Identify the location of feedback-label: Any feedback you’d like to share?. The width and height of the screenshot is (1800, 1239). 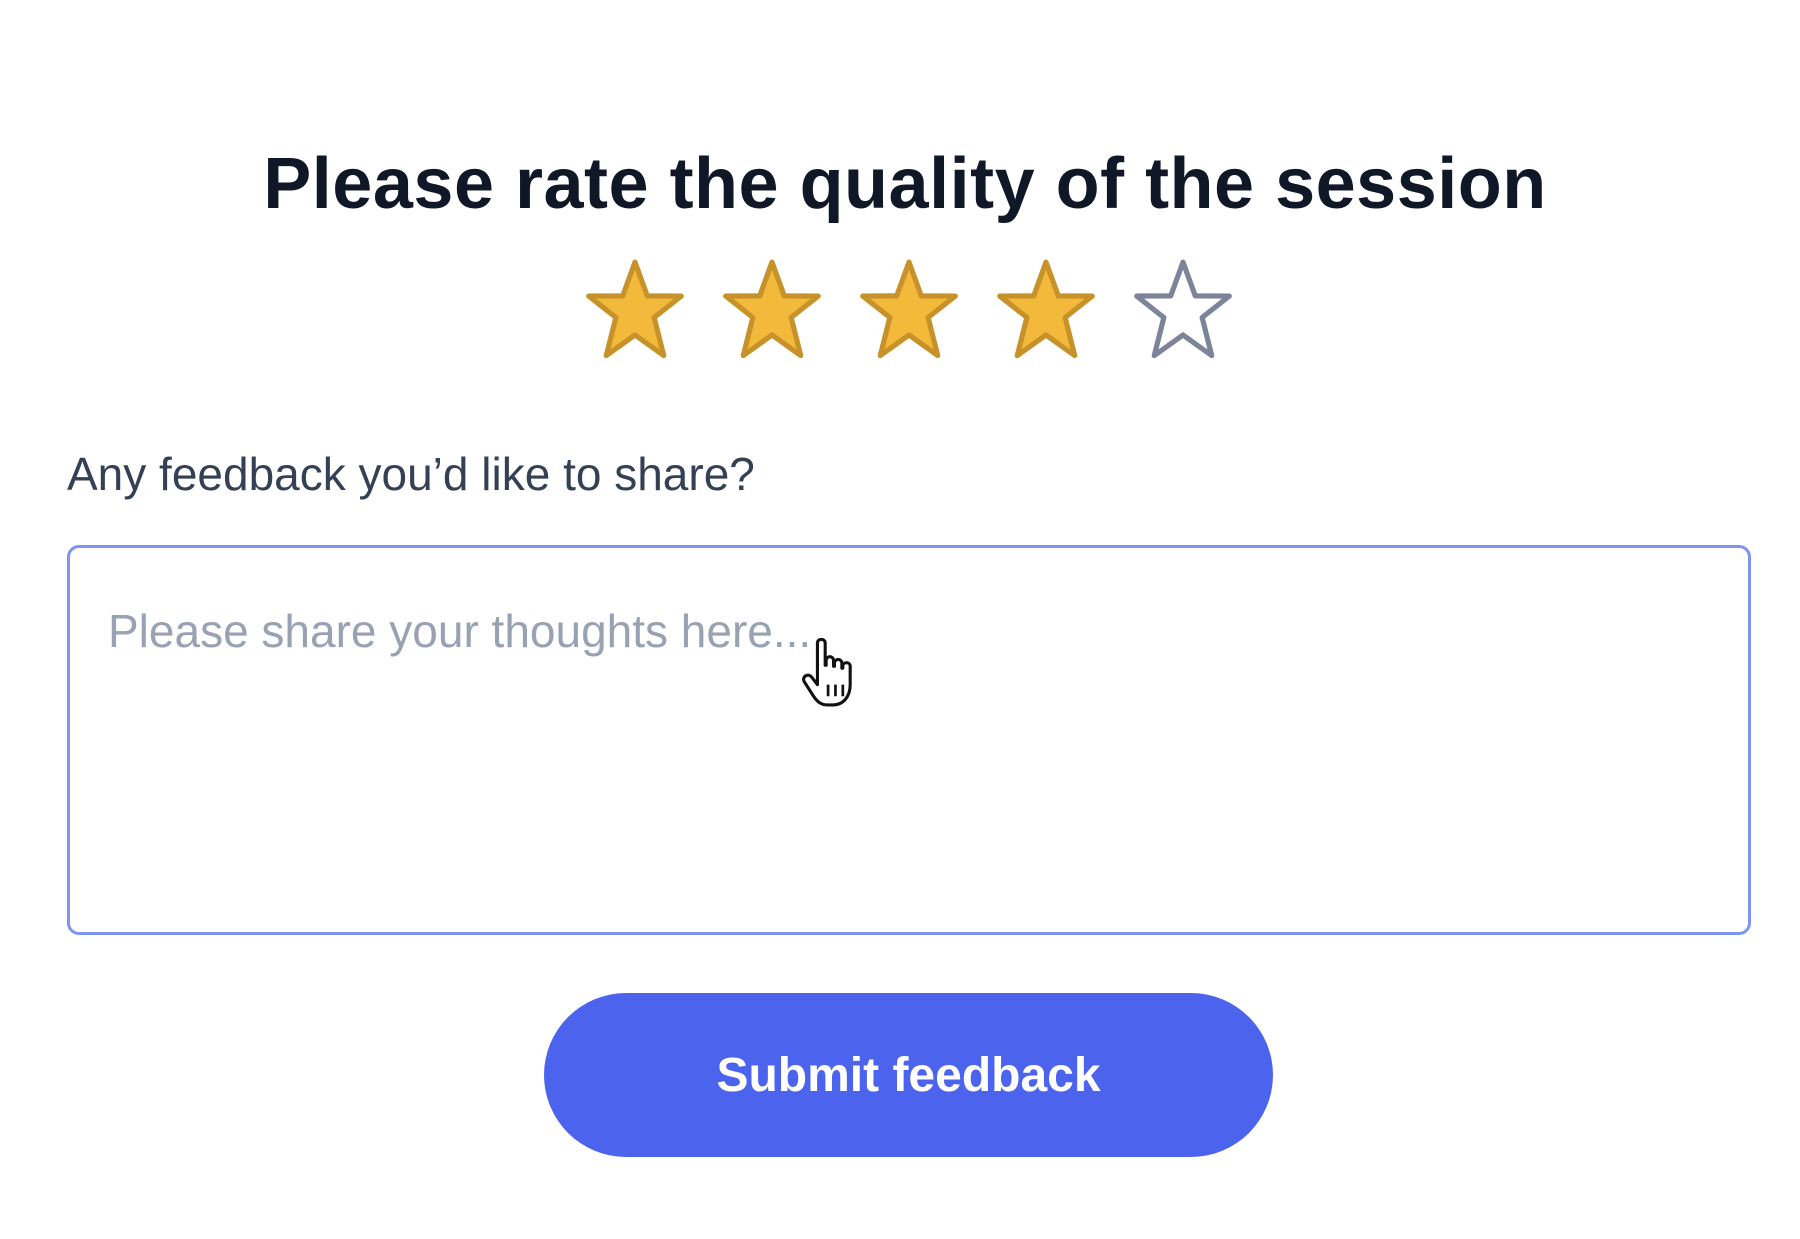
(411, 474).